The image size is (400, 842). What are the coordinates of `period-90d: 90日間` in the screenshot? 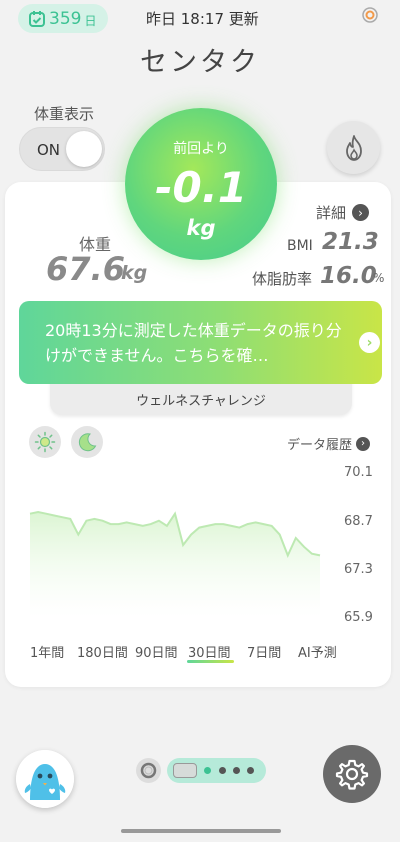 It's located at (156, 651).